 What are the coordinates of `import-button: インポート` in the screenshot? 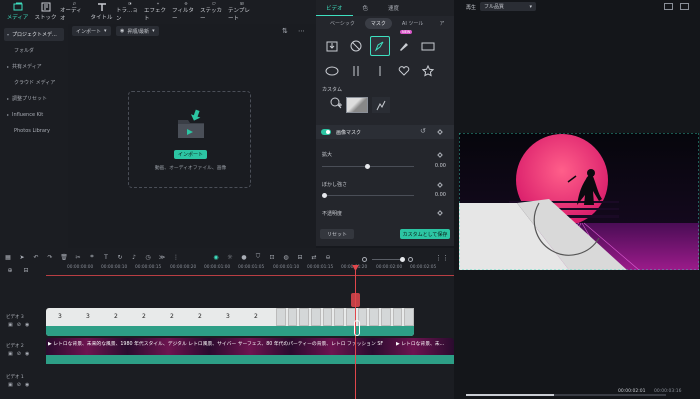 It's located at (190, 154).